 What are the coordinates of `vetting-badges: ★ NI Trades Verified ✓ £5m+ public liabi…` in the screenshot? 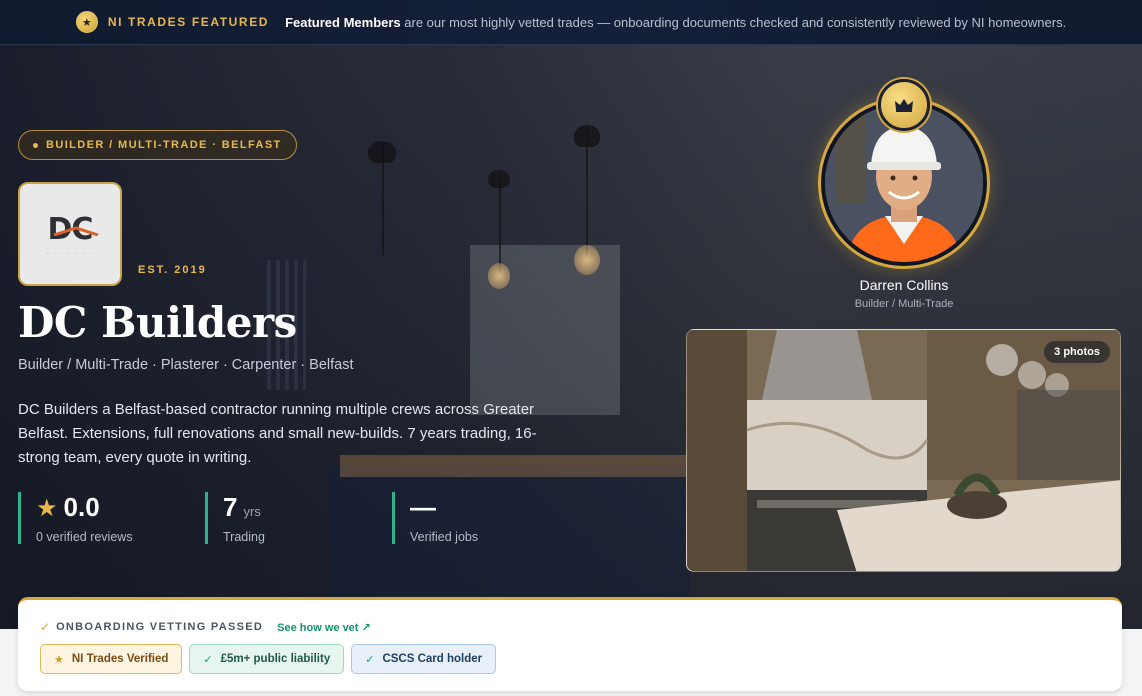 It's located at (268, 659).